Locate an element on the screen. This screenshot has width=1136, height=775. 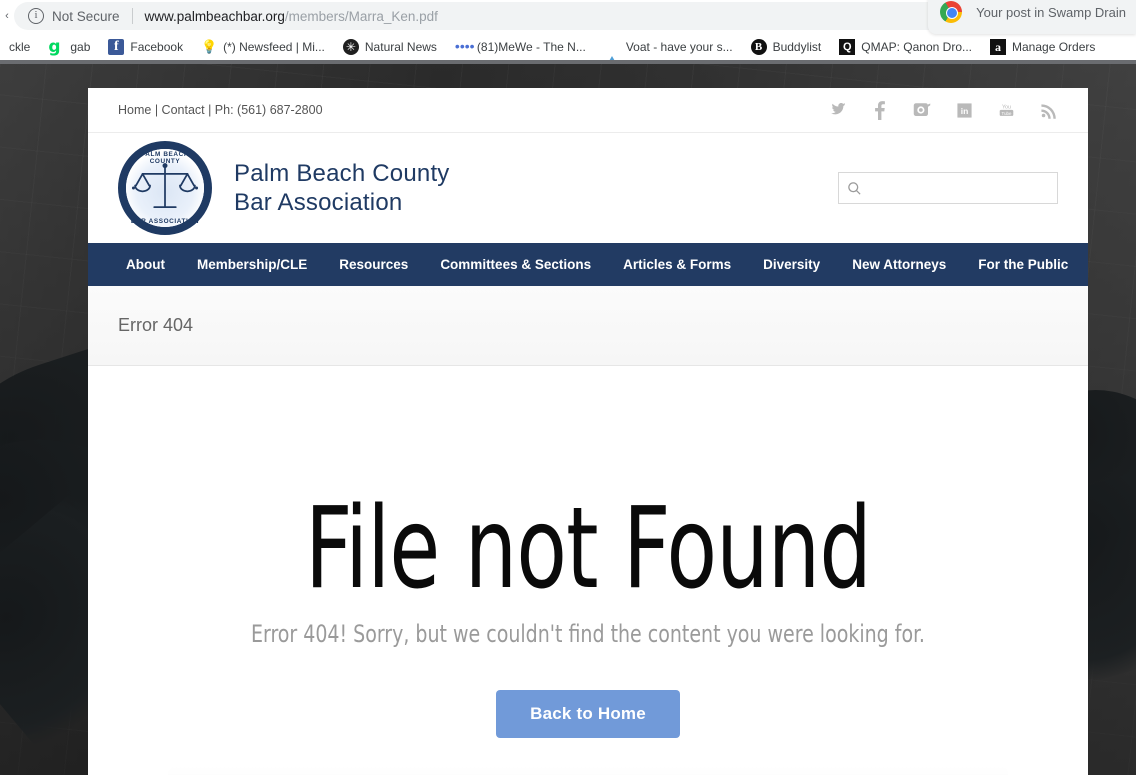
bar-association-seal-logo: PALM BEACH COUNTY BAR ASSOCIATION is located at coordinates (165, 188).